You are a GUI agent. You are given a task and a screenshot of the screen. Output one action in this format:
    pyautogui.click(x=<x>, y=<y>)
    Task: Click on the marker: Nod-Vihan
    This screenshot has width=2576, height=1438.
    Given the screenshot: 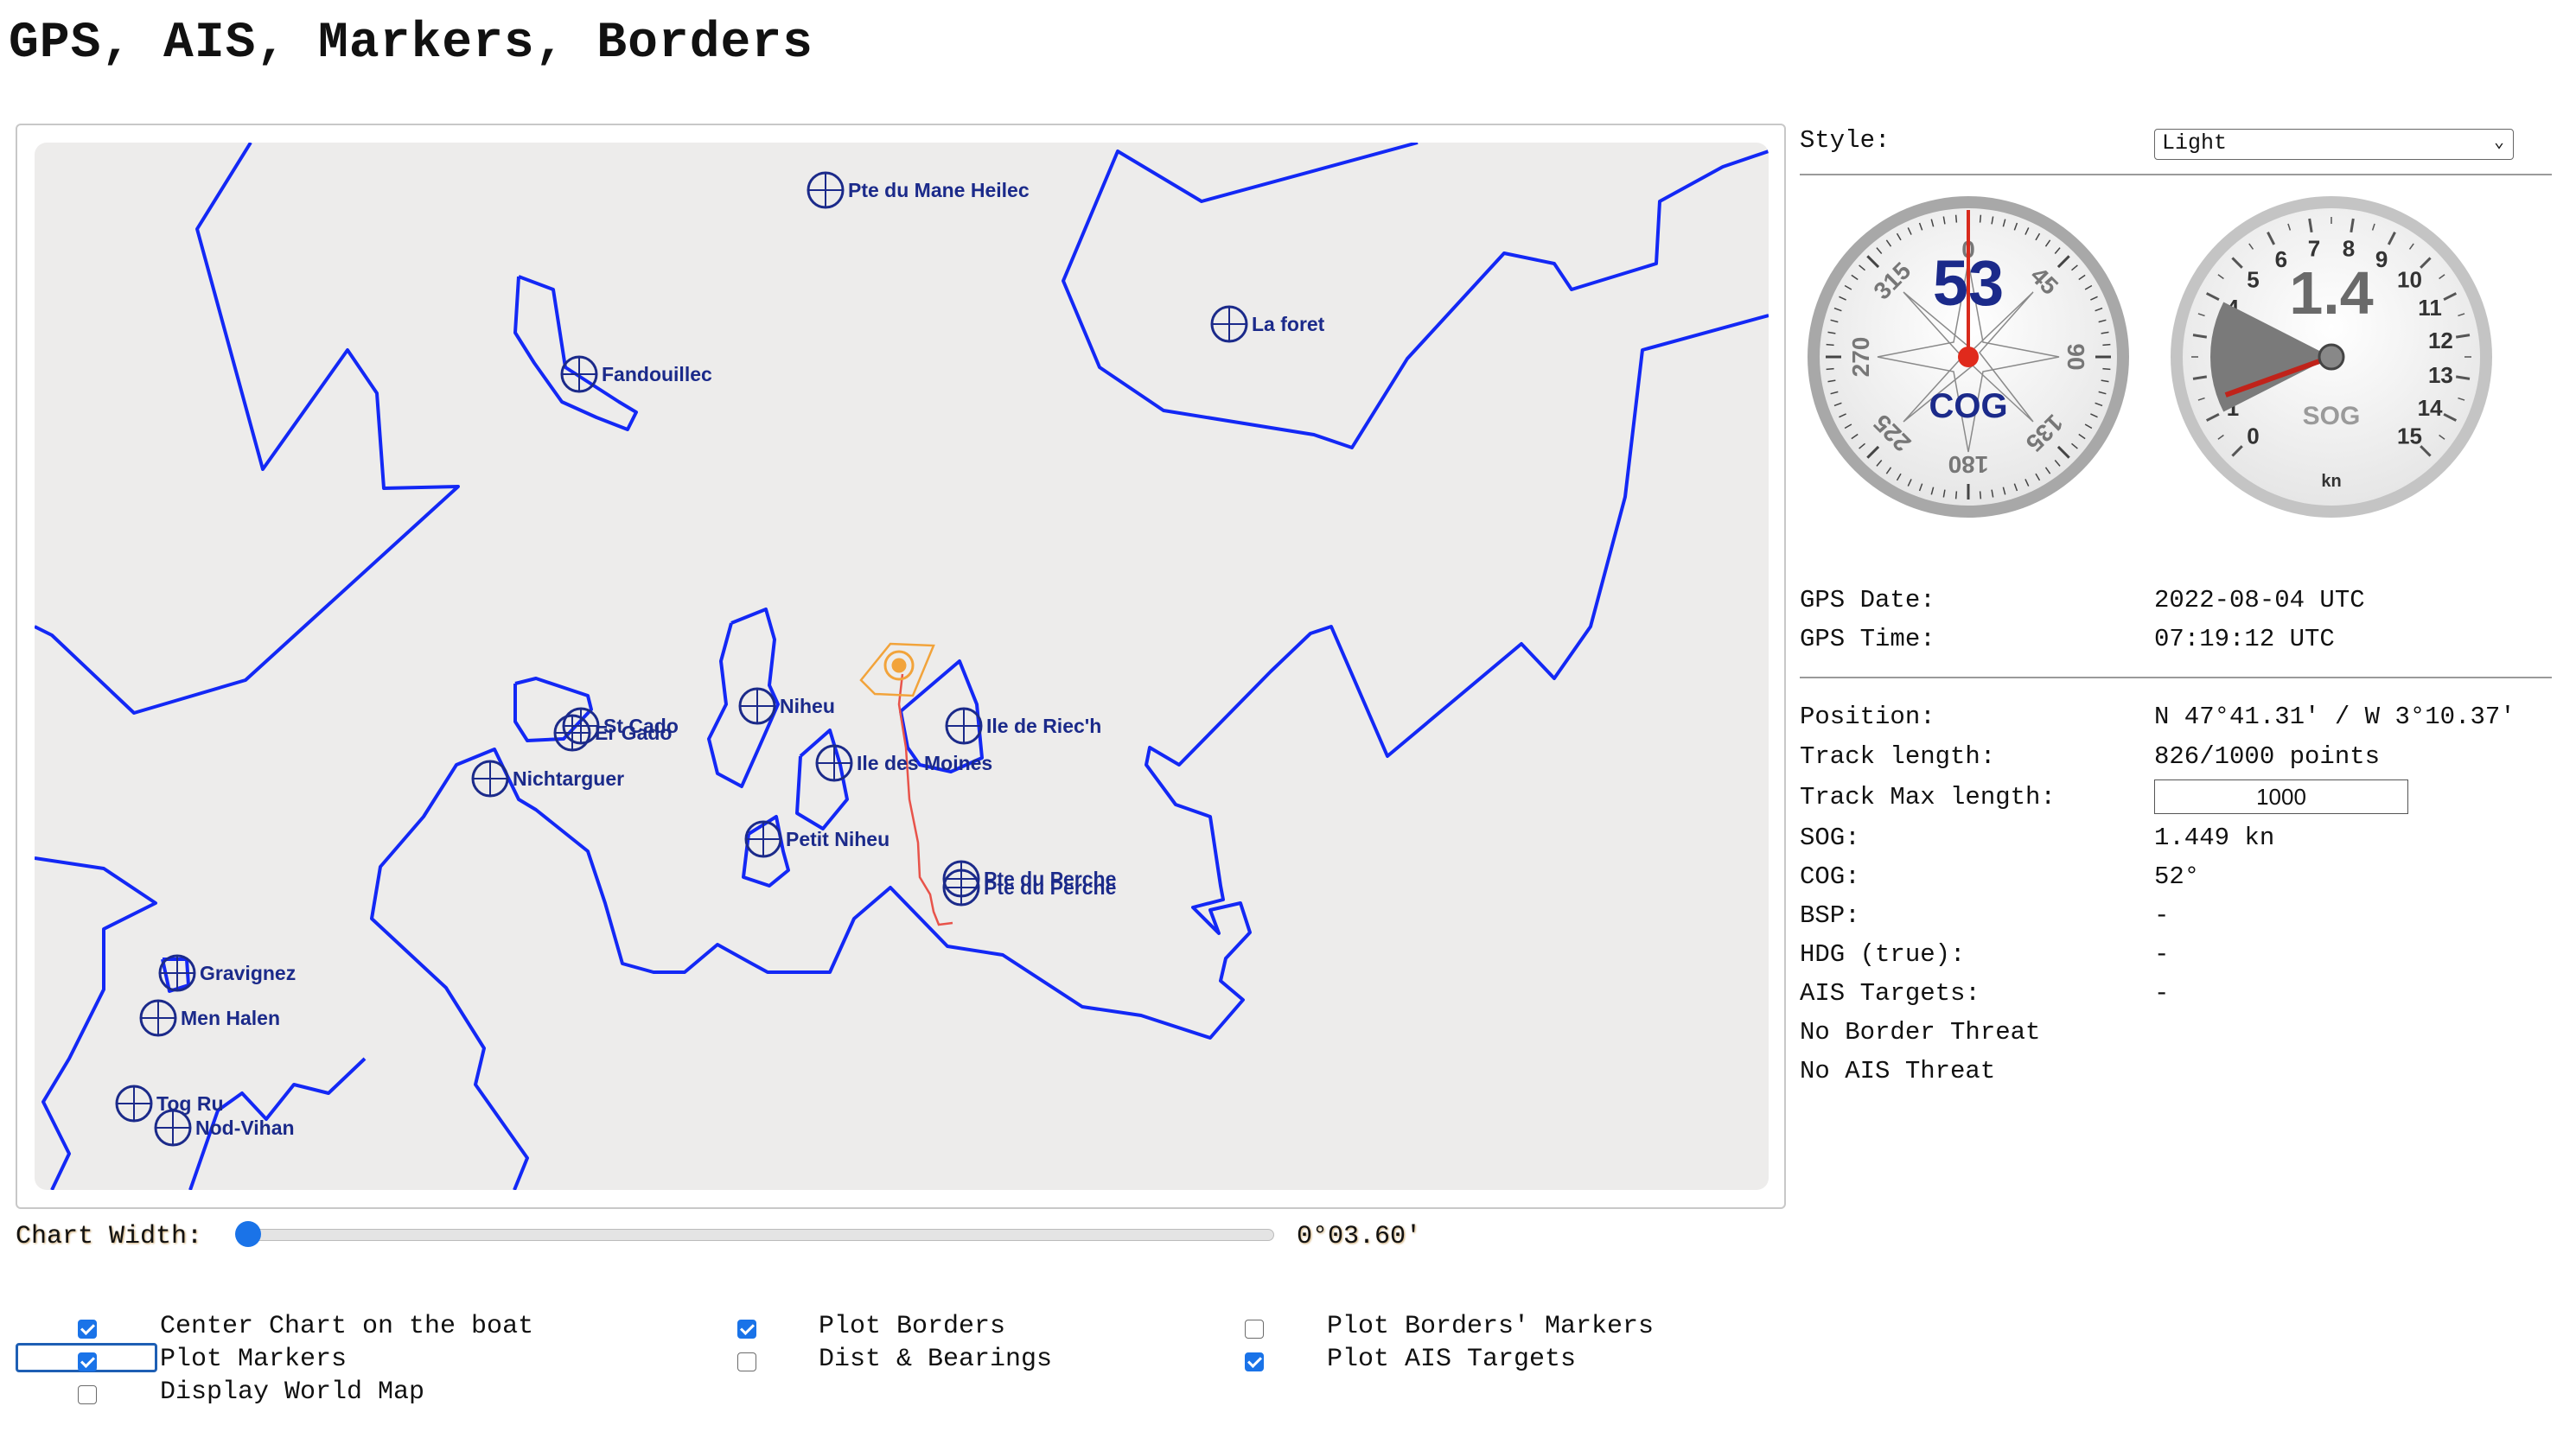 What is the action you would take?
    pyautogui.click(x=224, y=1128)
    